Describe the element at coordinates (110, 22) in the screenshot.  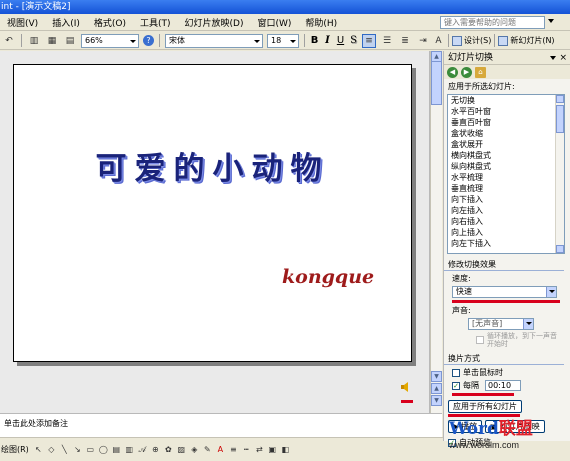
I see `menu-format: 格式(O)` at that location.